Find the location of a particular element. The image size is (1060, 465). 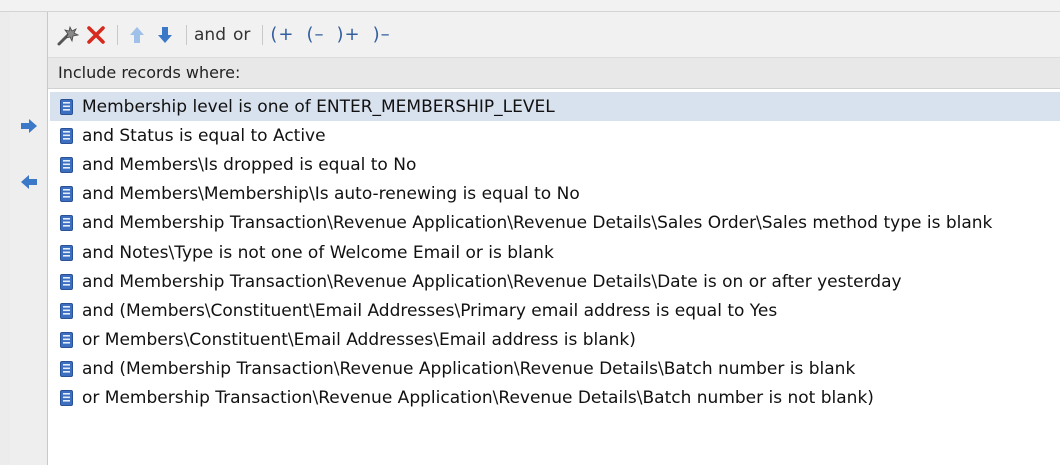

move-arrows-column is located at coordinates (29, 238).